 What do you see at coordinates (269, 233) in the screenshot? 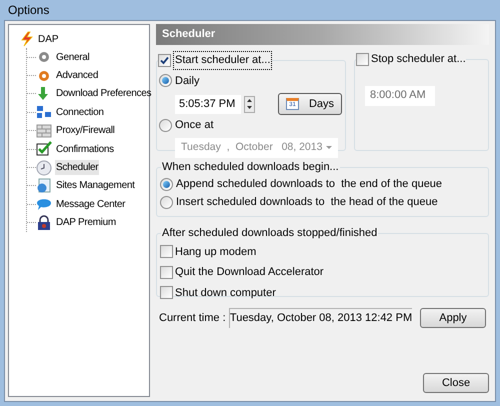
I see `group-title: After scheduled downloads stopped/finished` at bounding box center [269, 233].